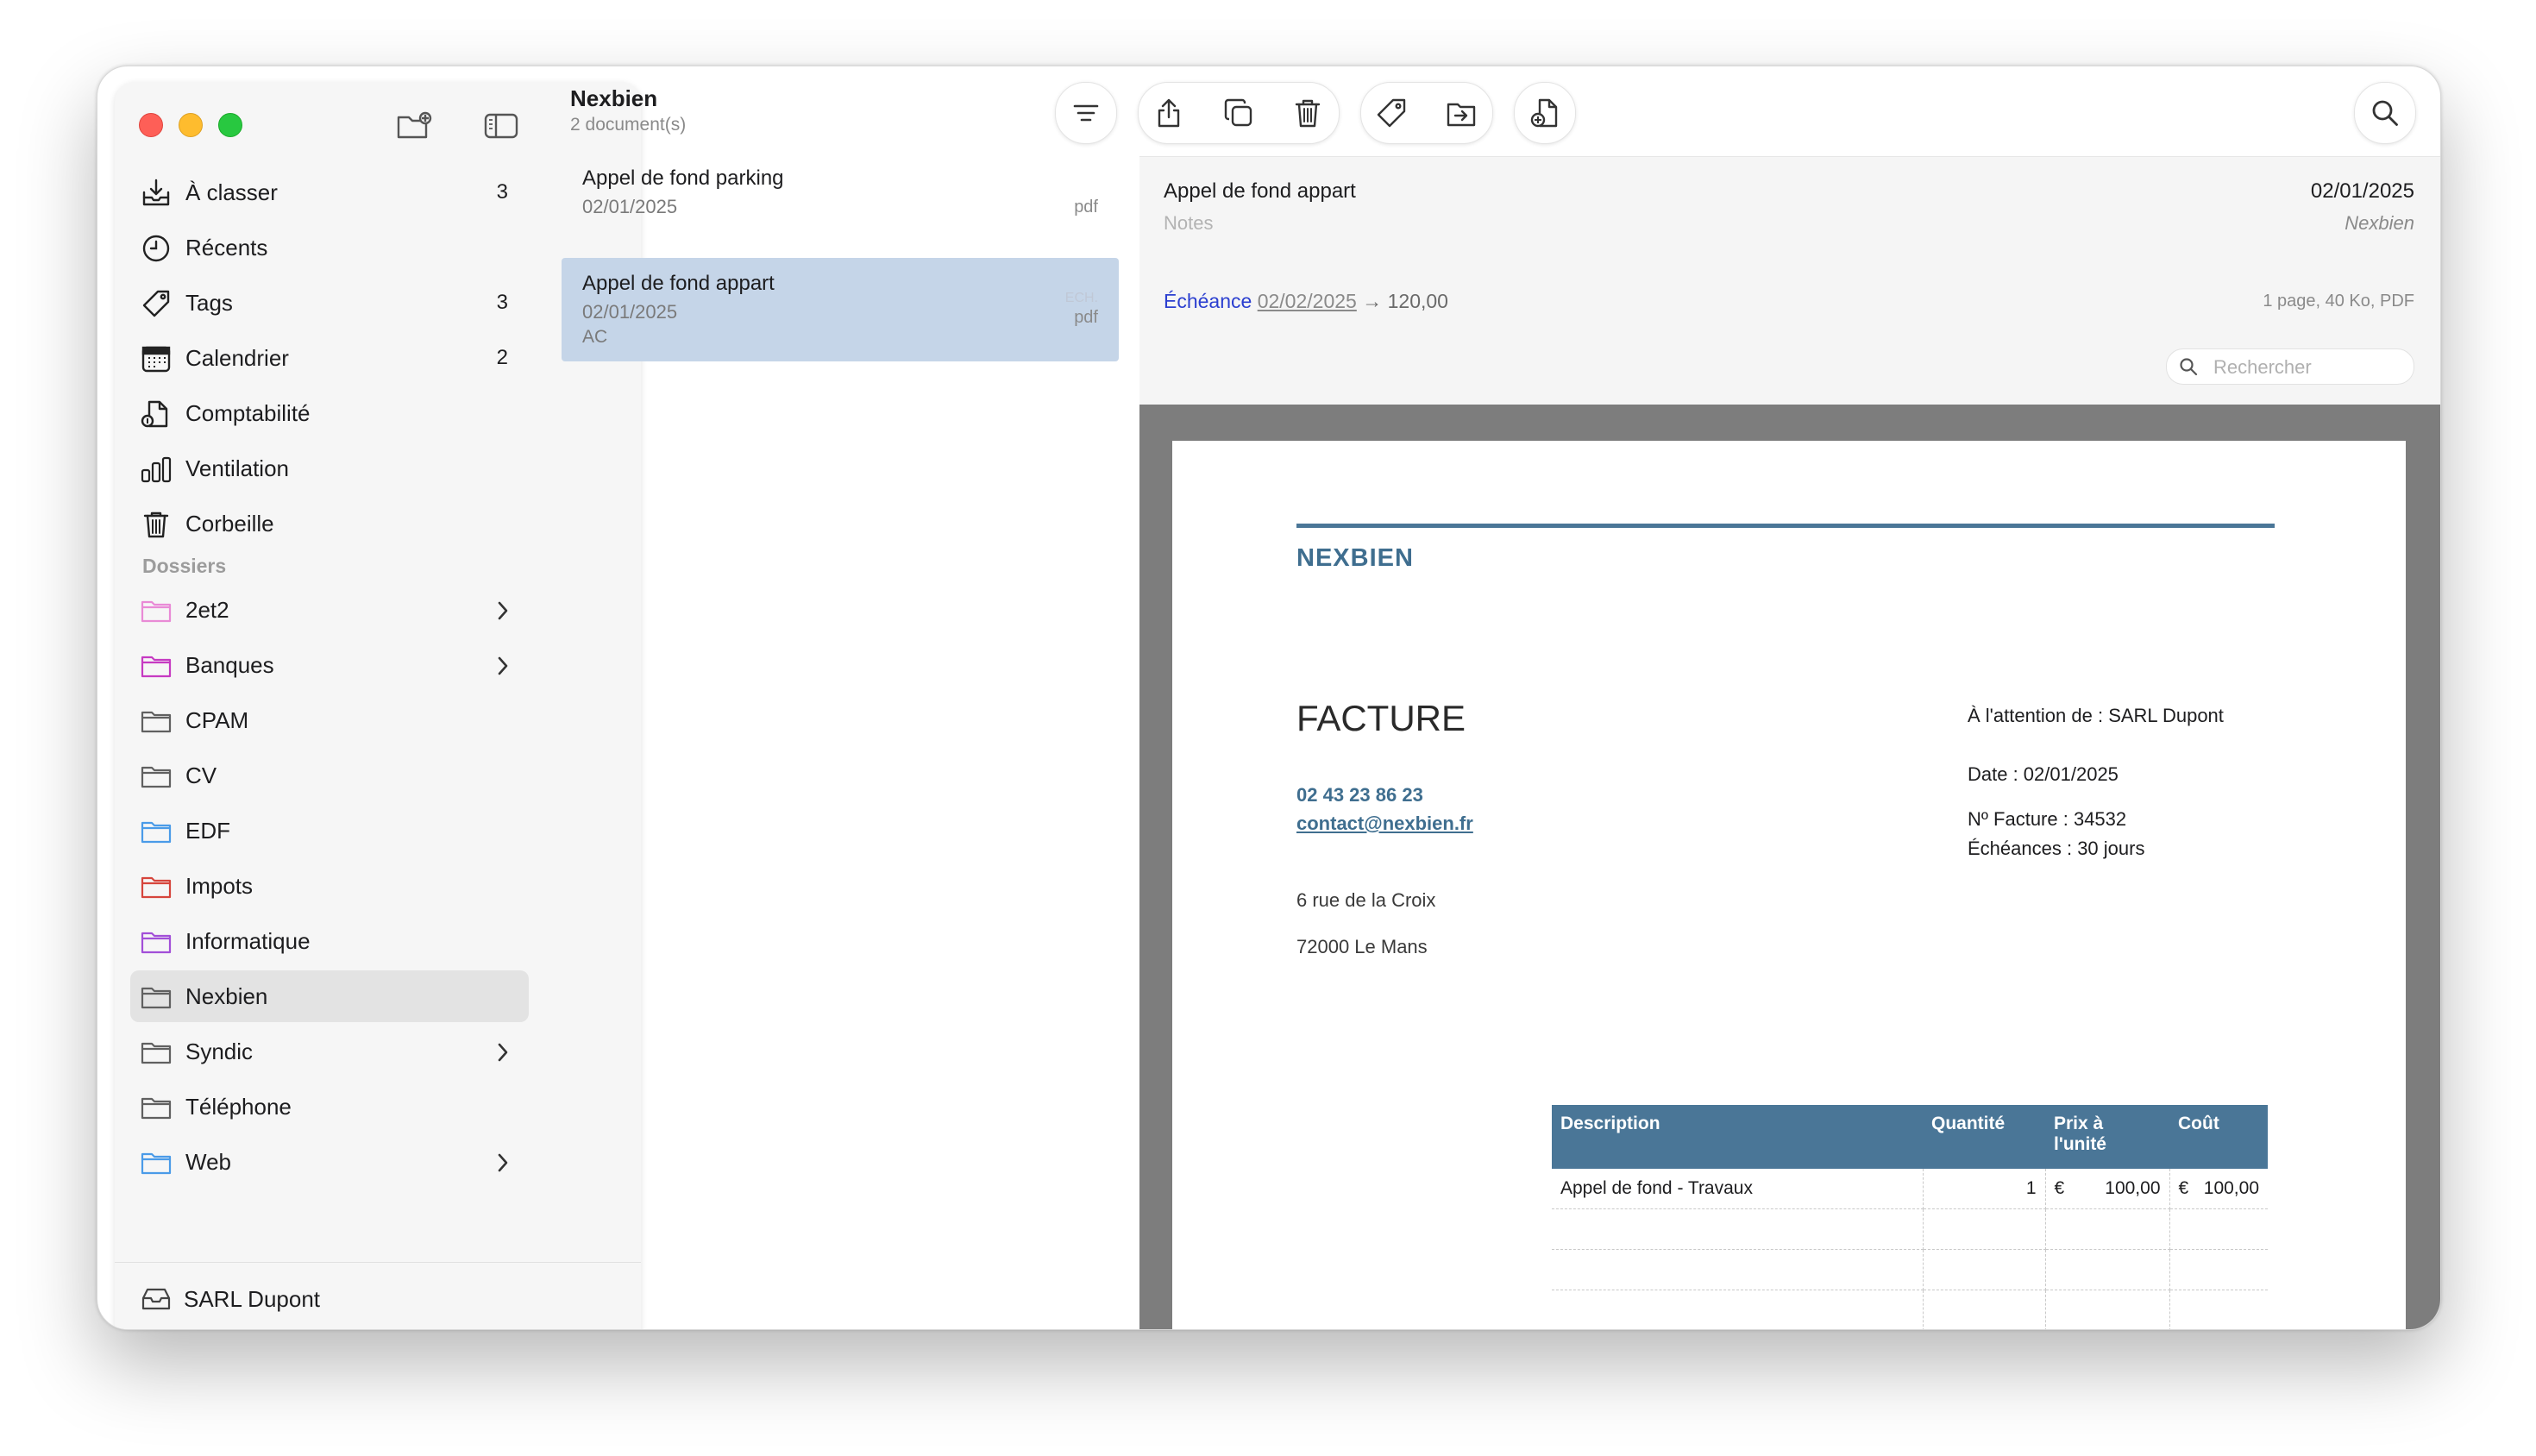  What do you see at coordinates (2231, 1188) in the screenshot?
I see `cost-value: 100,00` at bounding box center [2231, 1188].